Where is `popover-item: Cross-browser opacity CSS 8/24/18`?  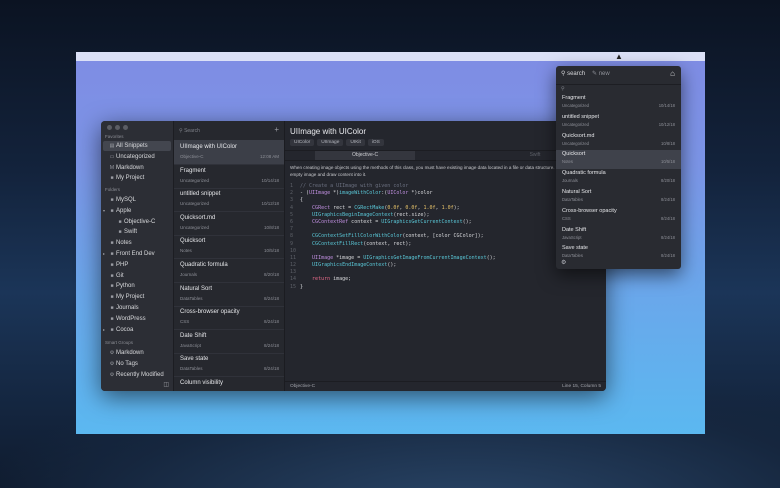
popover-item: Cross-browser opacity CSS 8/24/18 is located at coordinates (618, 216).